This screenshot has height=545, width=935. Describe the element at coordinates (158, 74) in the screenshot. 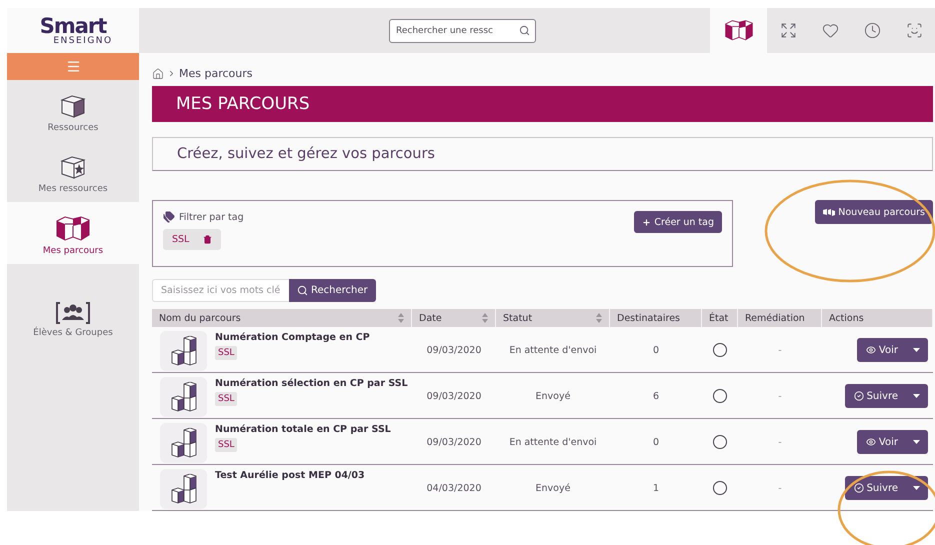

I see `home-icon` at that location.